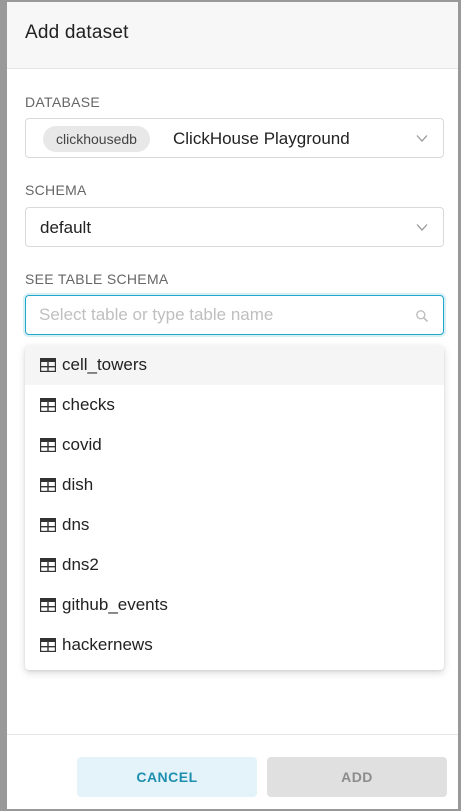 Image resolution: width=461 pixels, height=811 pixels. I want to click on database-select: clickhousedb ClickHouse Playground, so click(234, 138).